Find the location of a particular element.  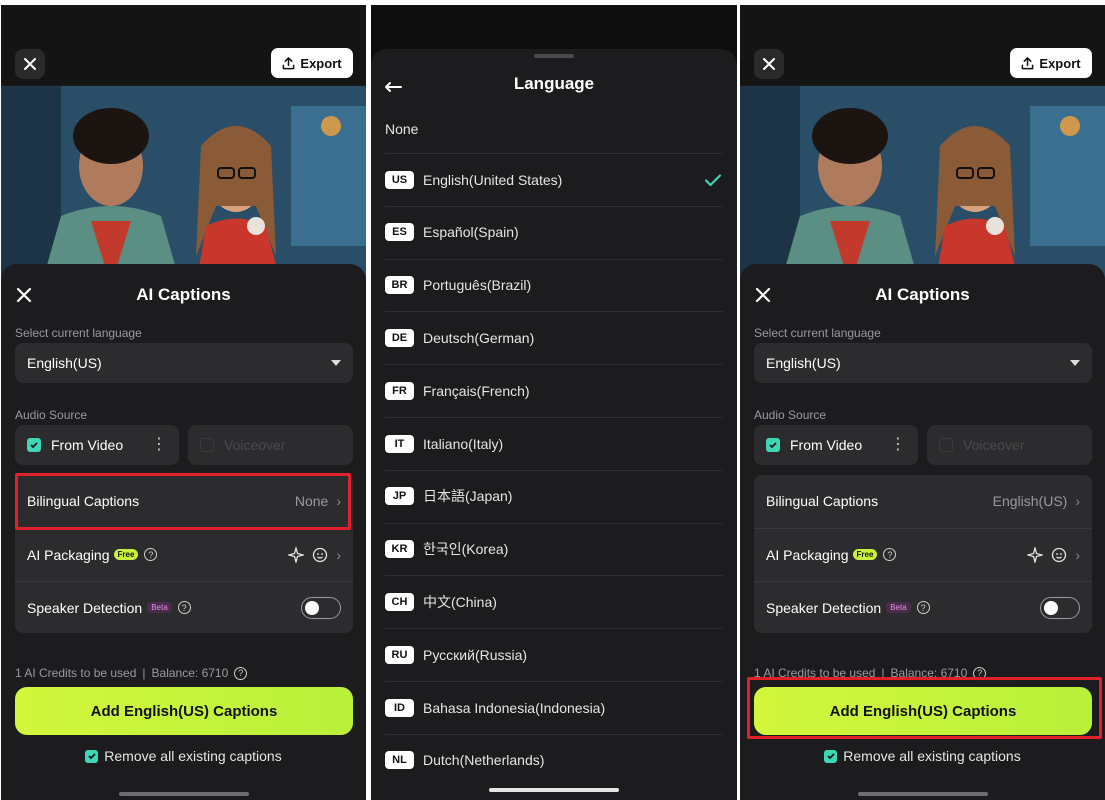

language-name: Deutsch(German) is located at coordinates (479, 337).